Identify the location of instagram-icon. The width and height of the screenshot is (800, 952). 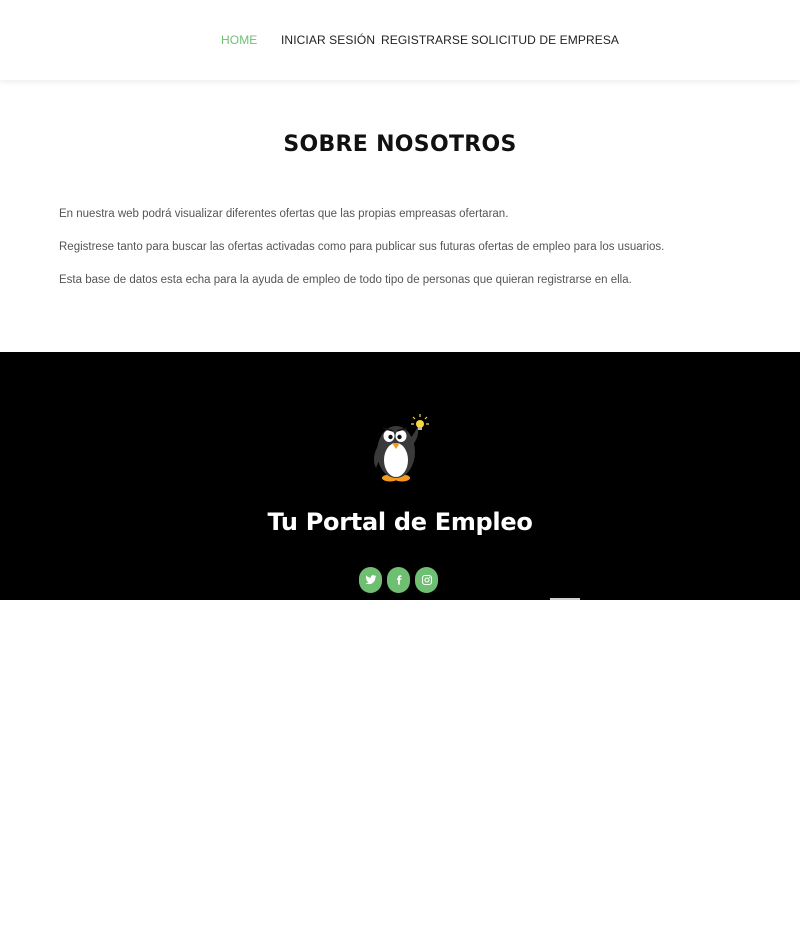
(426, 580).